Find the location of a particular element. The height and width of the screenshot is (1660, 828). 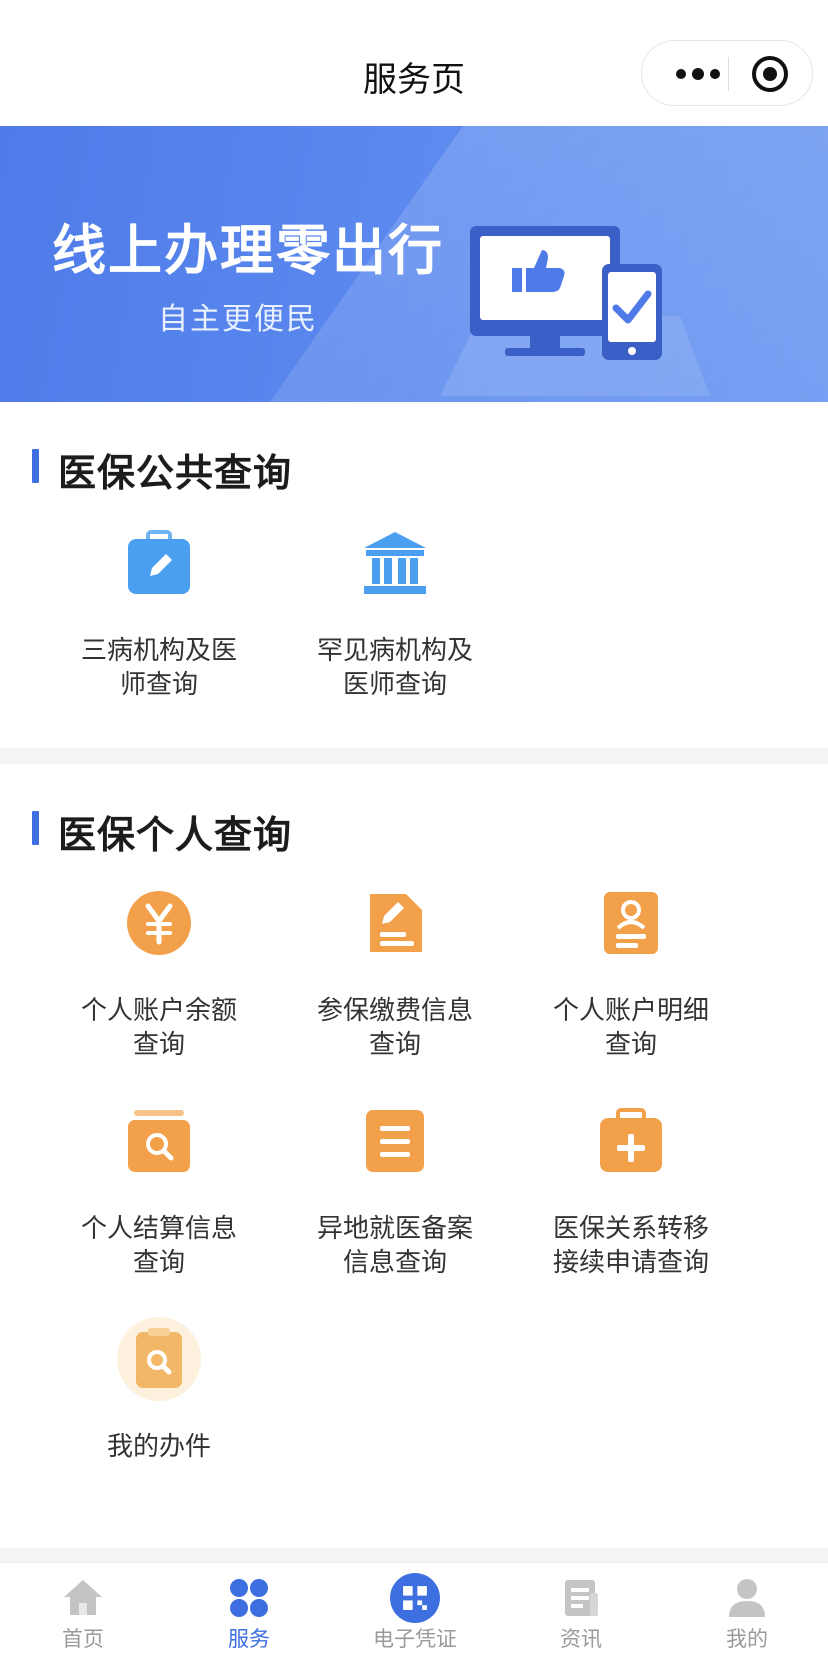

tab-label: 资讯 is located at coordinates (581, 1639).